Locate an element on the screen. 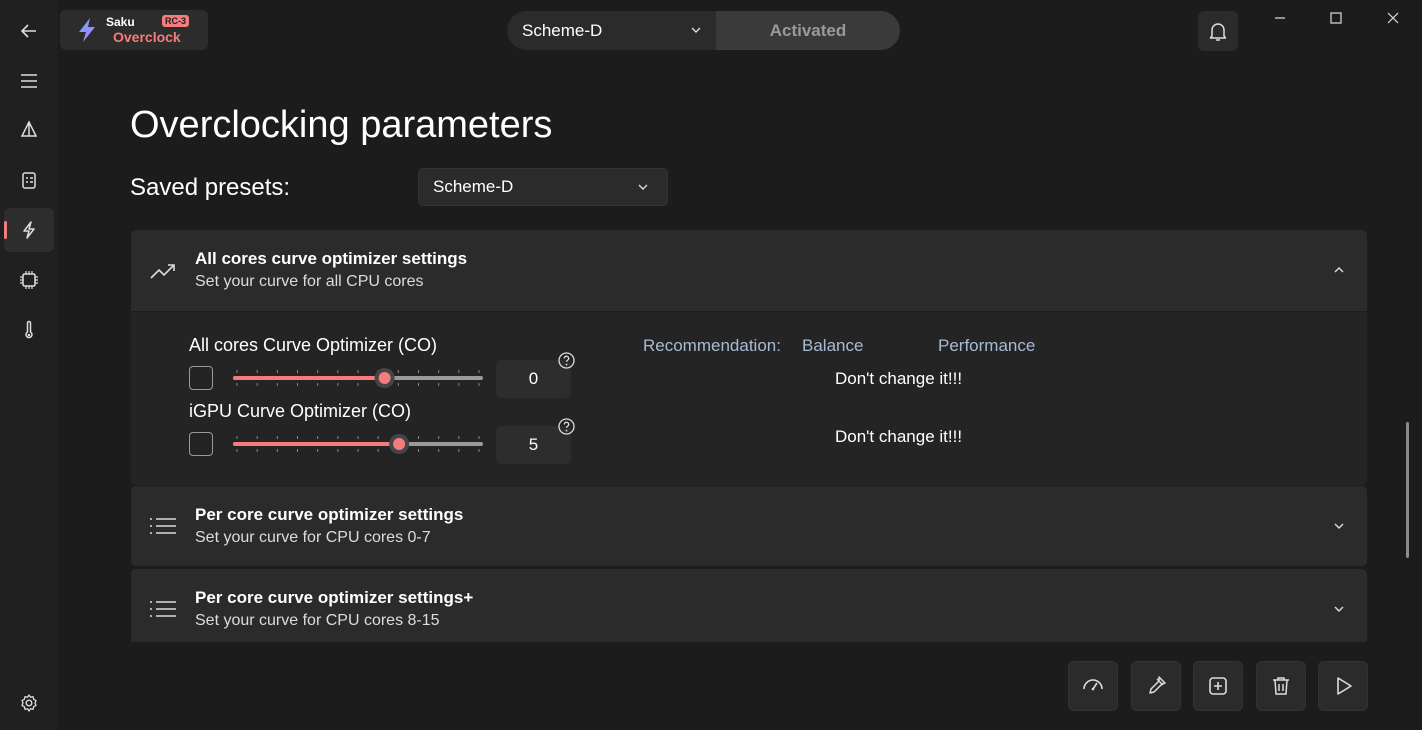 This screenshot has width=1422, height=730. close-button is located at coordinates (1393, 18).